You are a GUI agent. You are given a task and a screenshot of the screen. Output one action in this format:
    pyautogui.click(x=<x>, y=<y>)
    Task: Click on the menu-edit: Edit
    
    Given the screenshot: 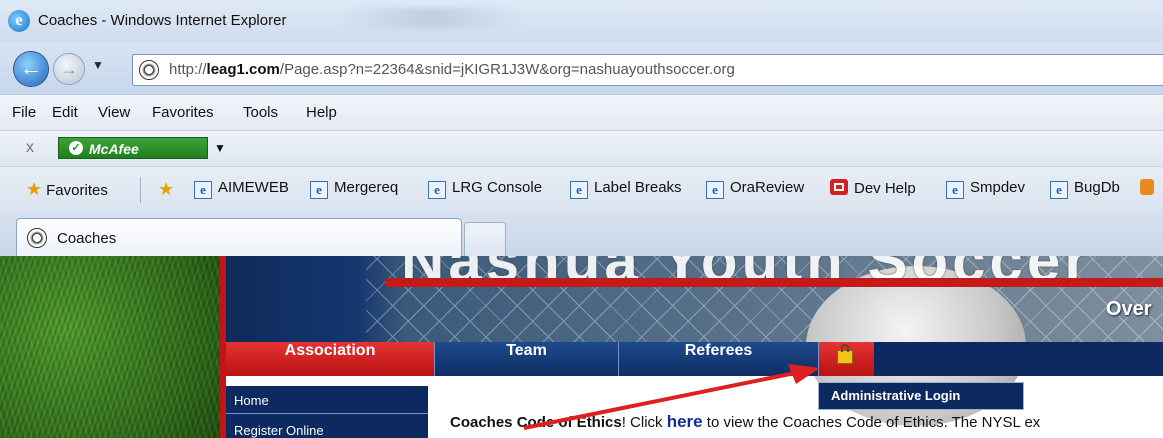 What is the action you would take?
    pyautogui.click(x=65, y=112)
    